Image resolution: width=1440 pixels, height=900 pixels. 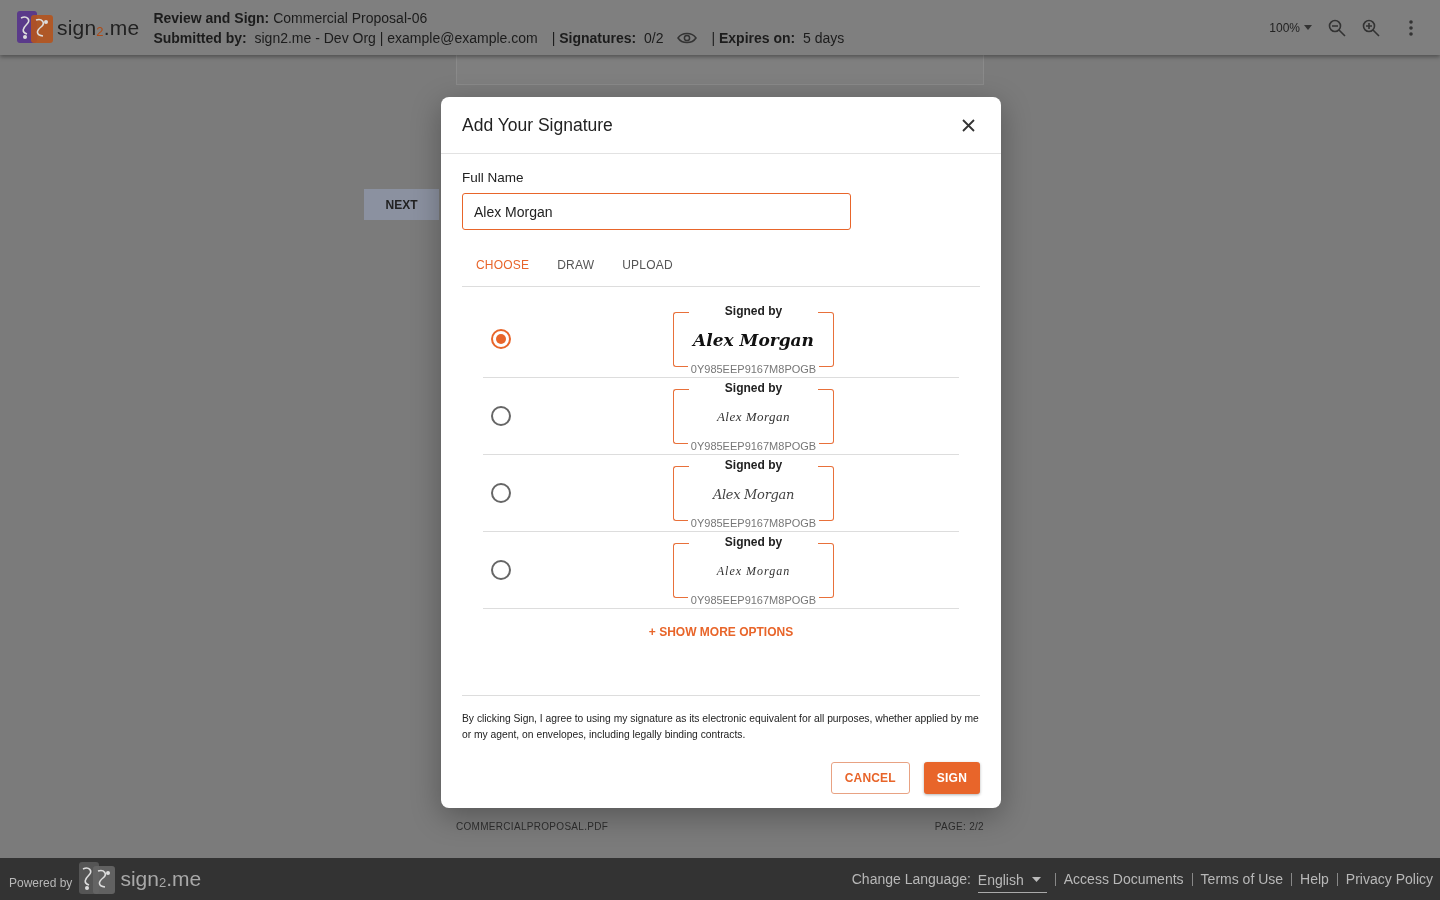 I want to click on cancel-button: CANCEL, so click(x=870, y=778).